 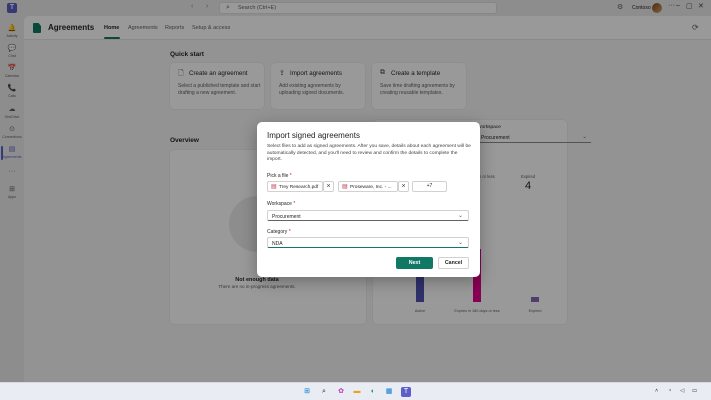 I want to click on copilot-icon: ✿, so click(x=341, y=392).